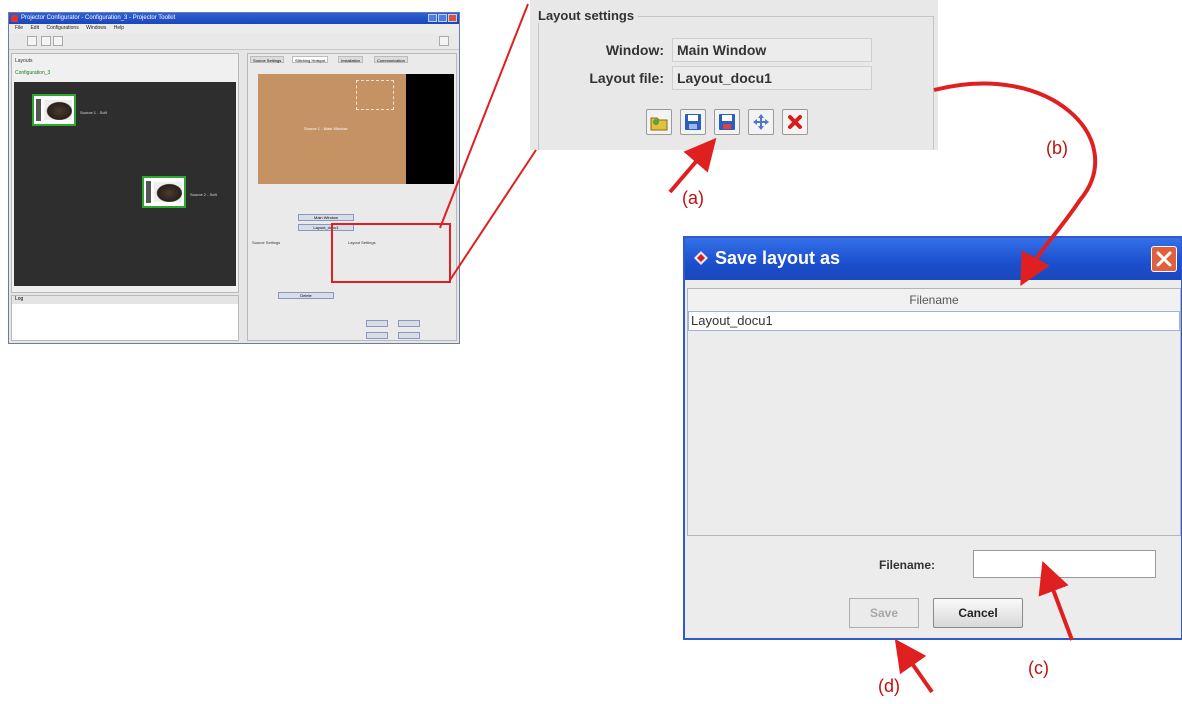 This screenshot has width=1182, height=704. What do you see at coordinates (125, 318) in the screenshot?
I see `log-pane: Log` at bounding box center [125, 318].